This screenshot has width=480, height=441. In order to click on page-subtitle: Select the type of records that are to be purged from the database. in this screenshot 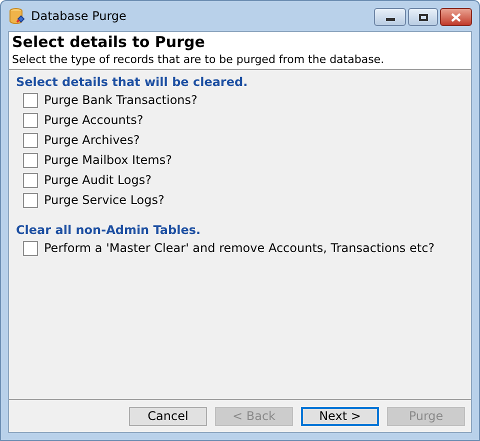, I will do `click(199, 59)`.